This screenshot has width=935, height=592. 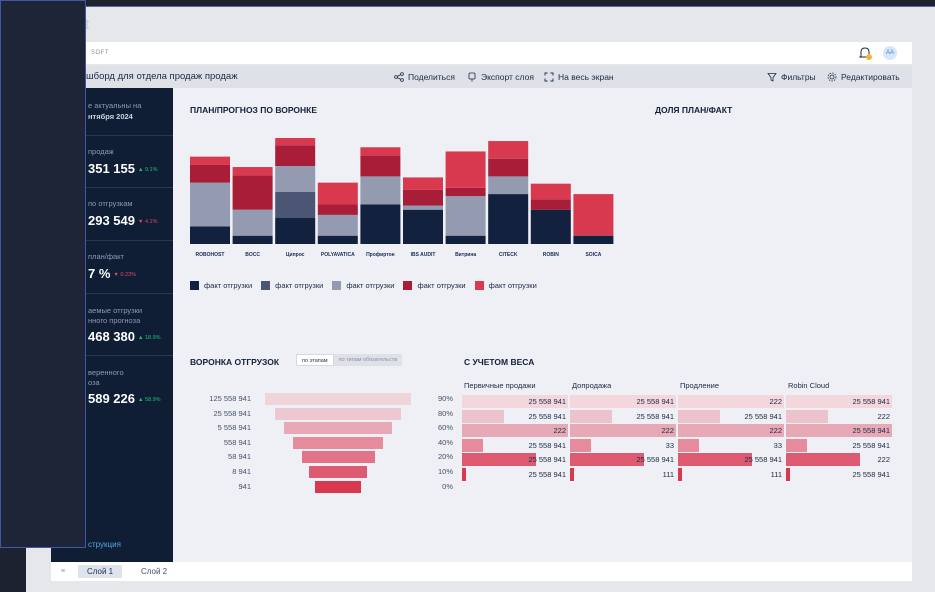 I want to click on funnel-mode-toggle: по этапам по типам обязательств, so click(x=349, y=360).